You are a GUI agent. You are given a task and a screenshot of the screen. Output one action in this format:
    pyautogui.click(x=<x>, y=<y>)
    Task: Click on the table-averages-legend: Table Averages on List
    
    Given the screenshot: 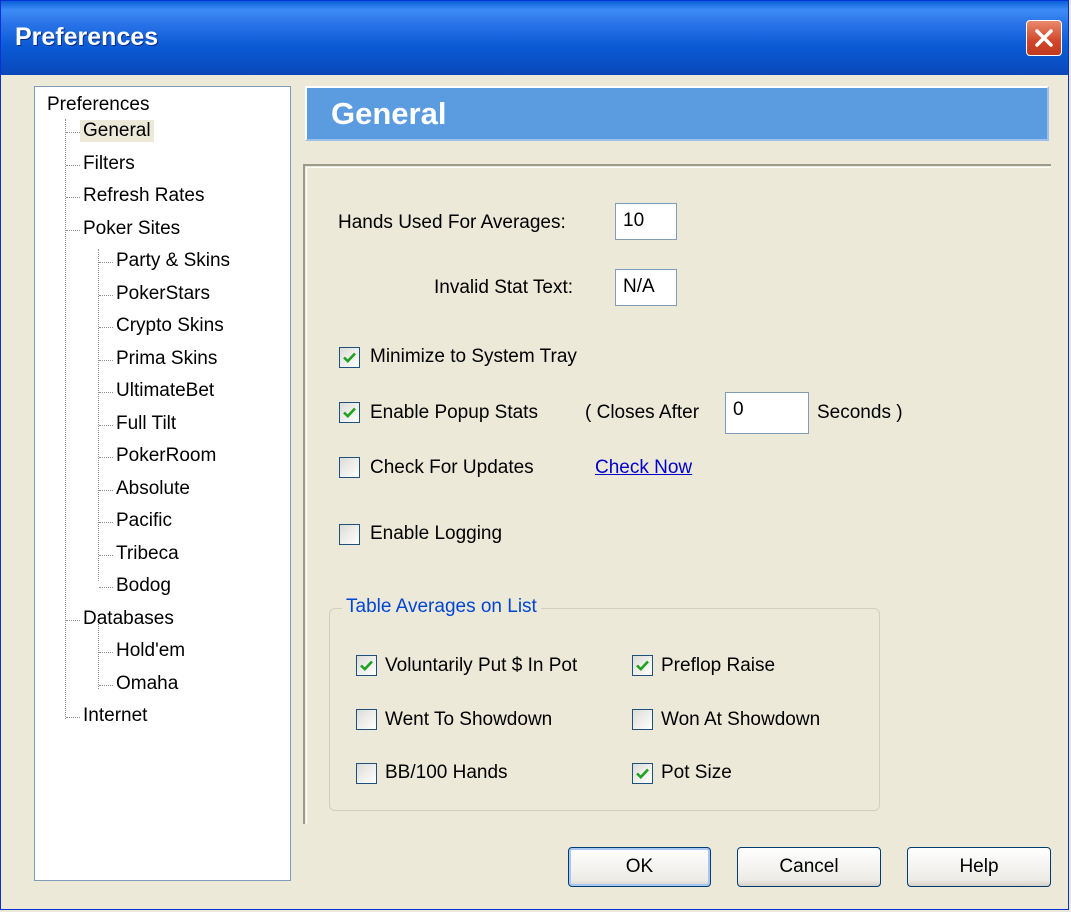 What is the action you would take?
    pyautogui.click(x=441, y=607)
    